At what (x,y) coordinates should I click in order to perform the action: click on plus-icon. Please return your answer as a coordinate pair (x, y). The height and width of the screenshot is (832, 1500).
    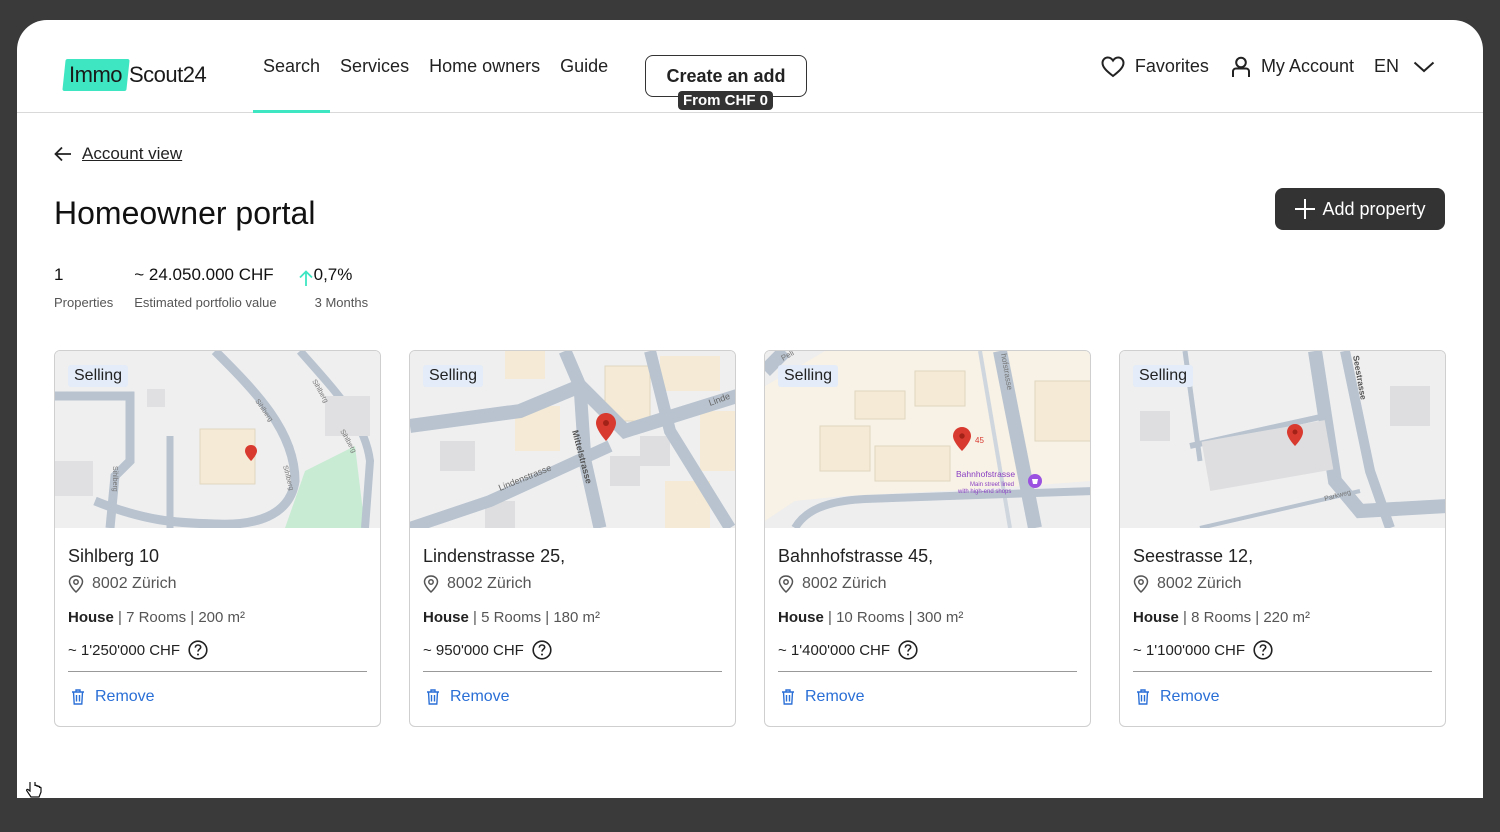
    Looking at the image, I should click on (1305, 209).